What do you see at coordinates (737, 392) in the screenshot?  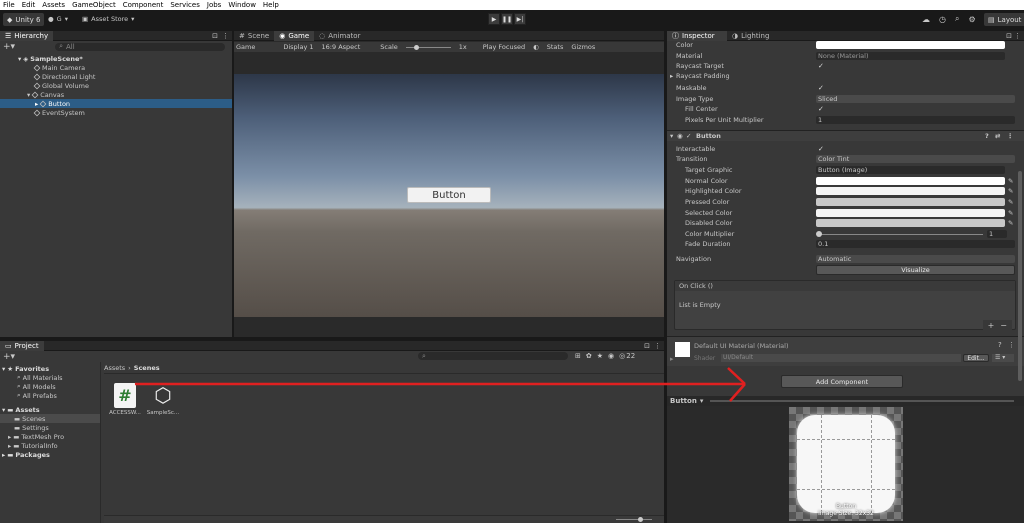 I see `arrow-head-lower` at bounding box center [737, 392].